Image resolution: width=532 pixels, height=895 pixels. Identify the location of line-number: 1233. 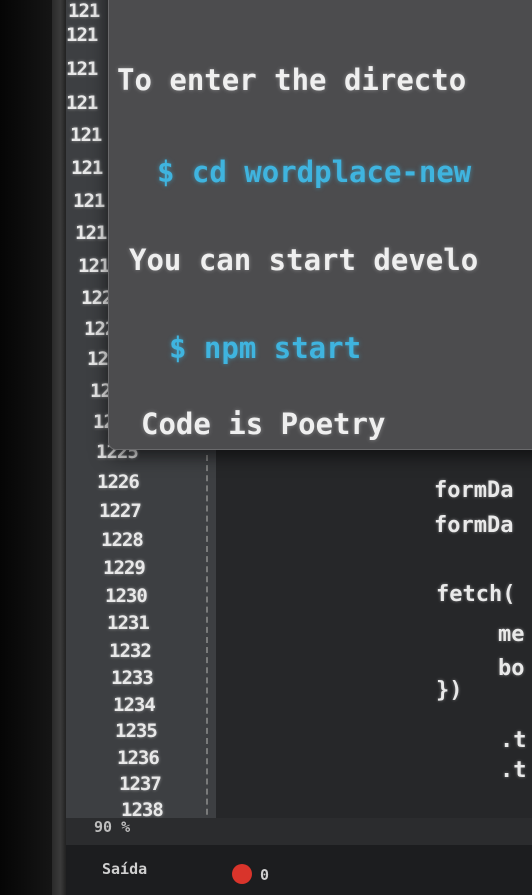
(132, 678).